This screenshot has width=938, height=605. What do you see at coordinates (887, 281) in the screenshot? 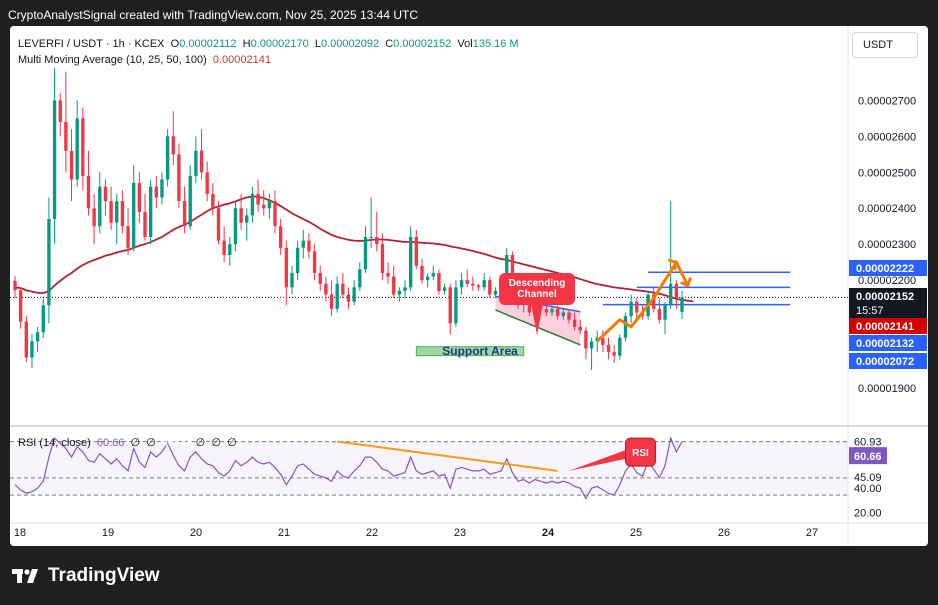
I see `price-tick-label: 0.00002200` at bounding box center [887, 281].